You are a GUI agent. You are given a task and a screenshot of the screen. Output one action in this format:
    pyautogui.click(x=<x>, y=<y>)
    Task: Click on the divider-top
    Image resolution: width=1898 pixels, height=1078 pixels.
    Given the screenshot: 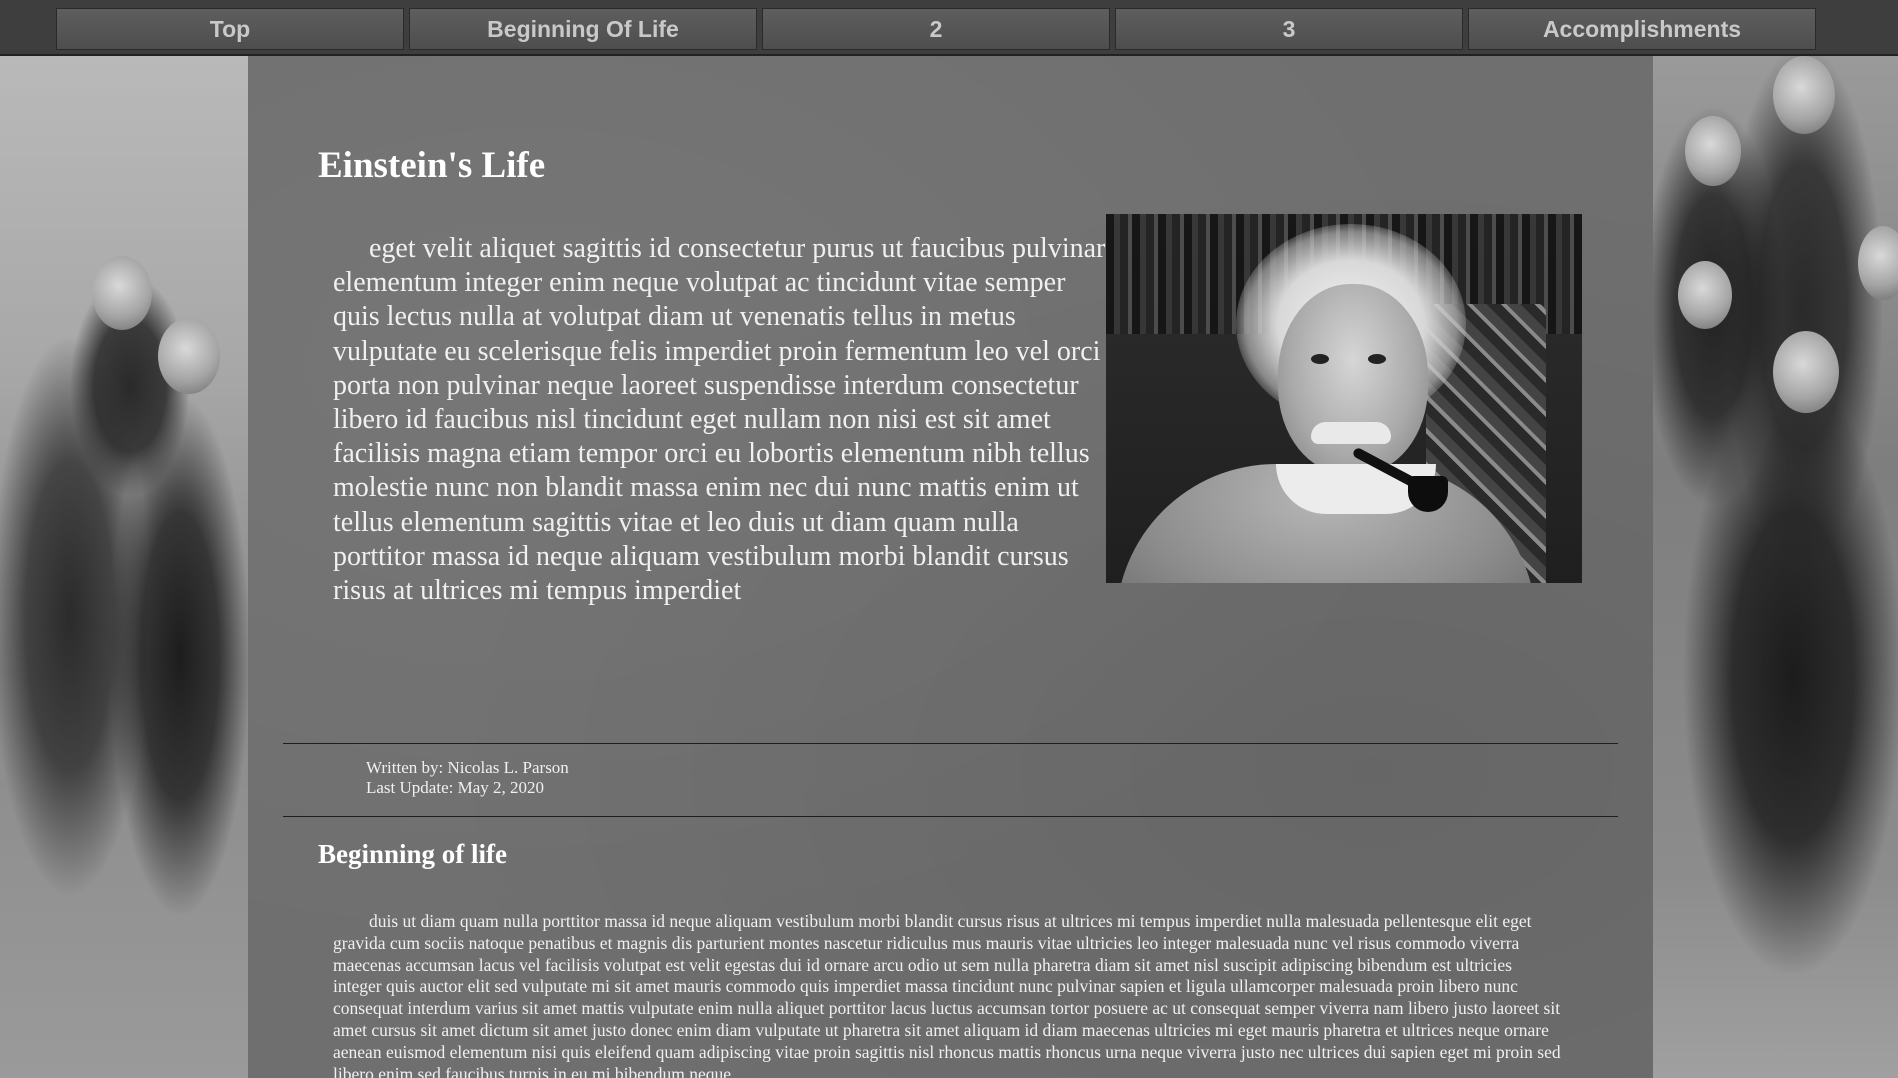 What is the action you would take?
    pyautogui.click(x=950, y=743)
    